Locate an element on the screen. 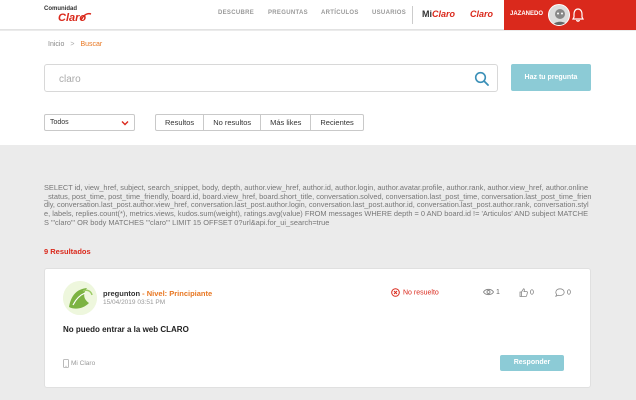 The image size is (636, 400). results-count: 9 Resultados is located at coordinates (67, 251).